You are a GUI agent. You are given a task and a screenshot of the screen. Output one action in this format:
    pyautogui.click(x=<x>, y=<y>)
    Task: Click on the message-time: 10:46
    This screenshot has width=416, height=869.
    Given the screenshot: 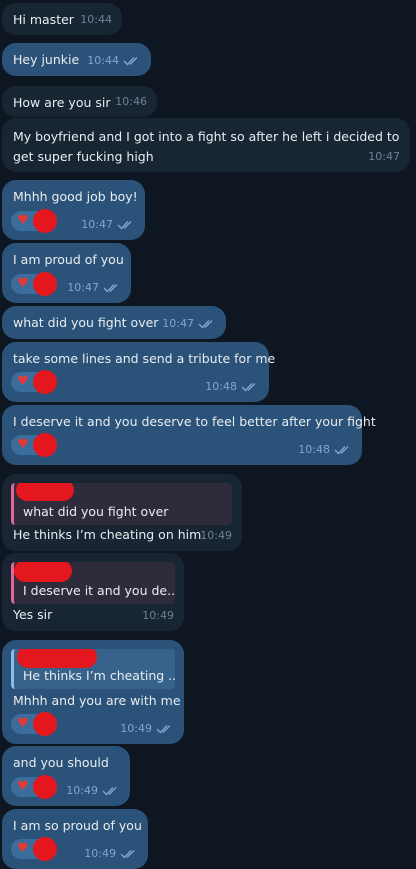 What is the action you would take?
    pyautogui.click(x=131, y=101)
    